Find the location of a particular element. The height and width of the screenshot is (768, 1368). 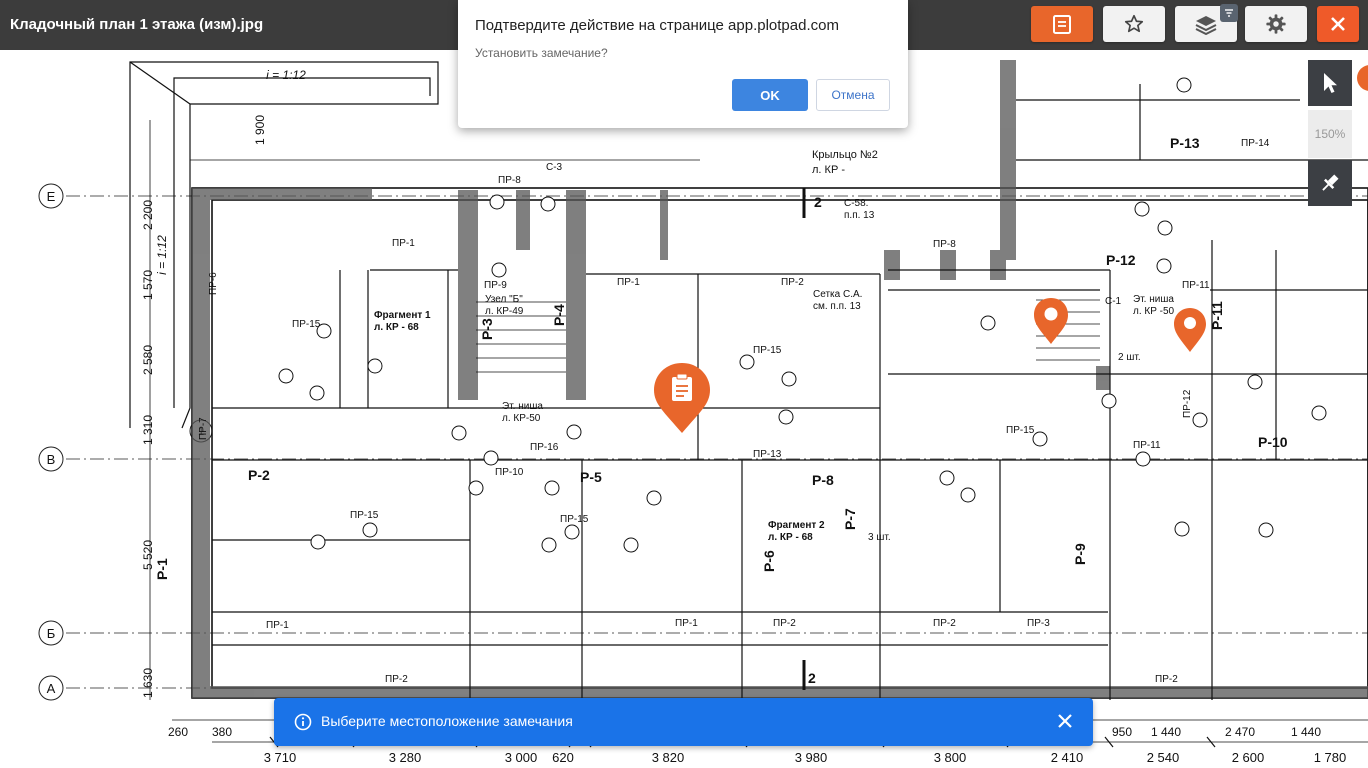

dim-bottom-10: 2 600 is located at coordinates (1248, 757).